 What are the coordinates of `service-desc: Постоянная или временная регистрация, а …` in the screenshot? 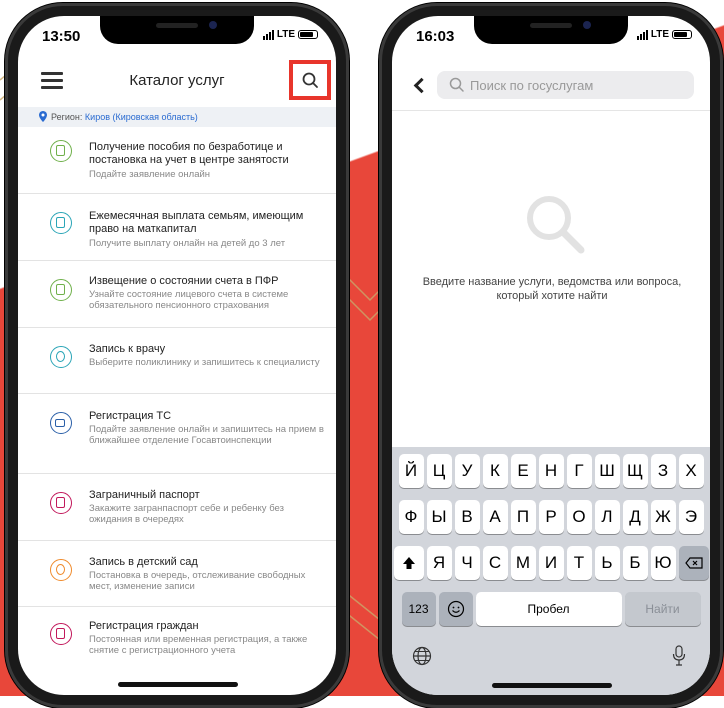 It's located at (198, 645).